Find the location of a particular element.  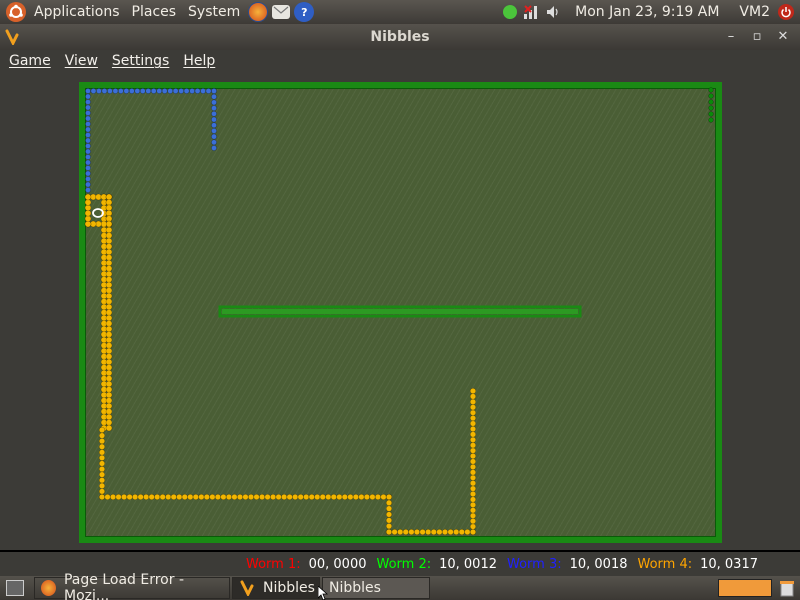

worm-2-label: Worm 2: is located at coordinates (404, 564).